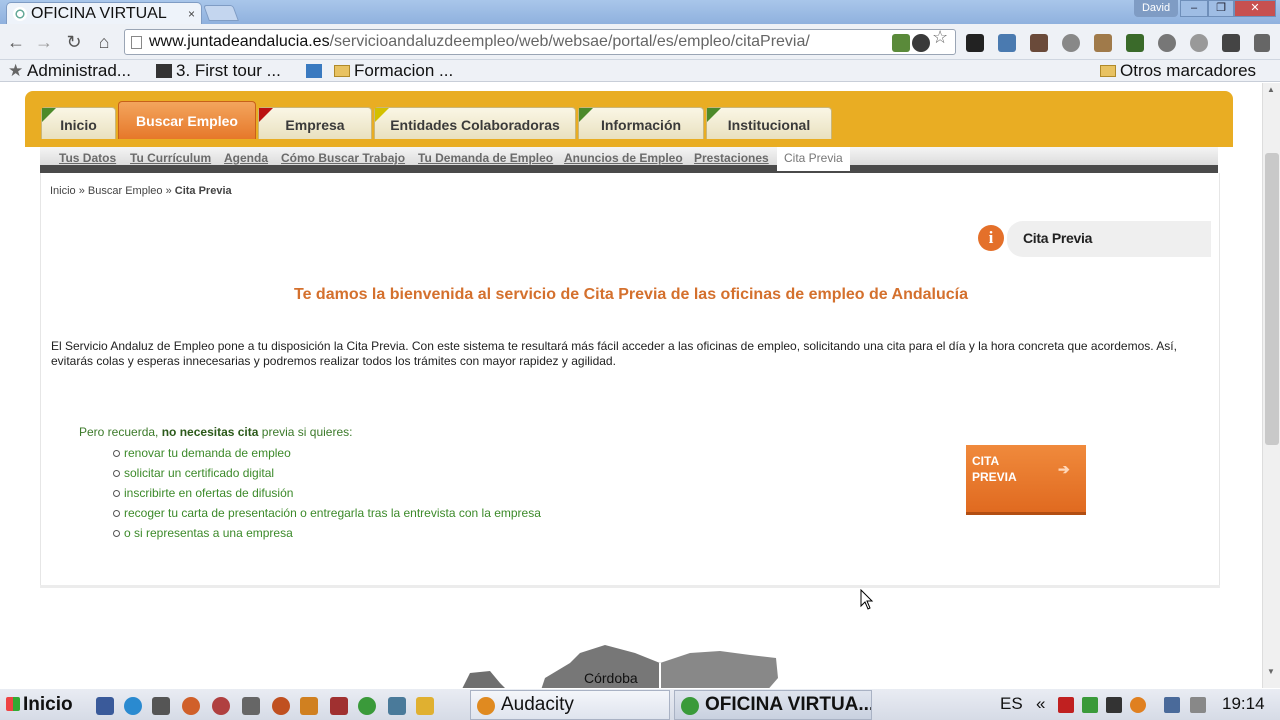 This screenshot has width=1280, height=720. I want to click on list-item: solicitar un certificado digital, so click(327, 473).